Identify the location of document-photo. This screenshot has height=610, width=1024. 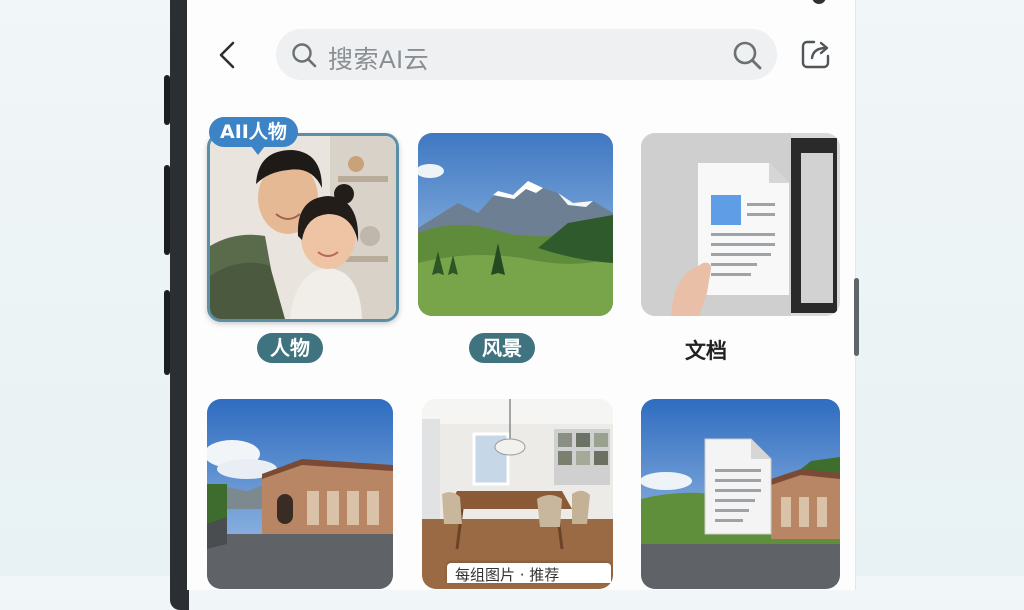
(740, 224).